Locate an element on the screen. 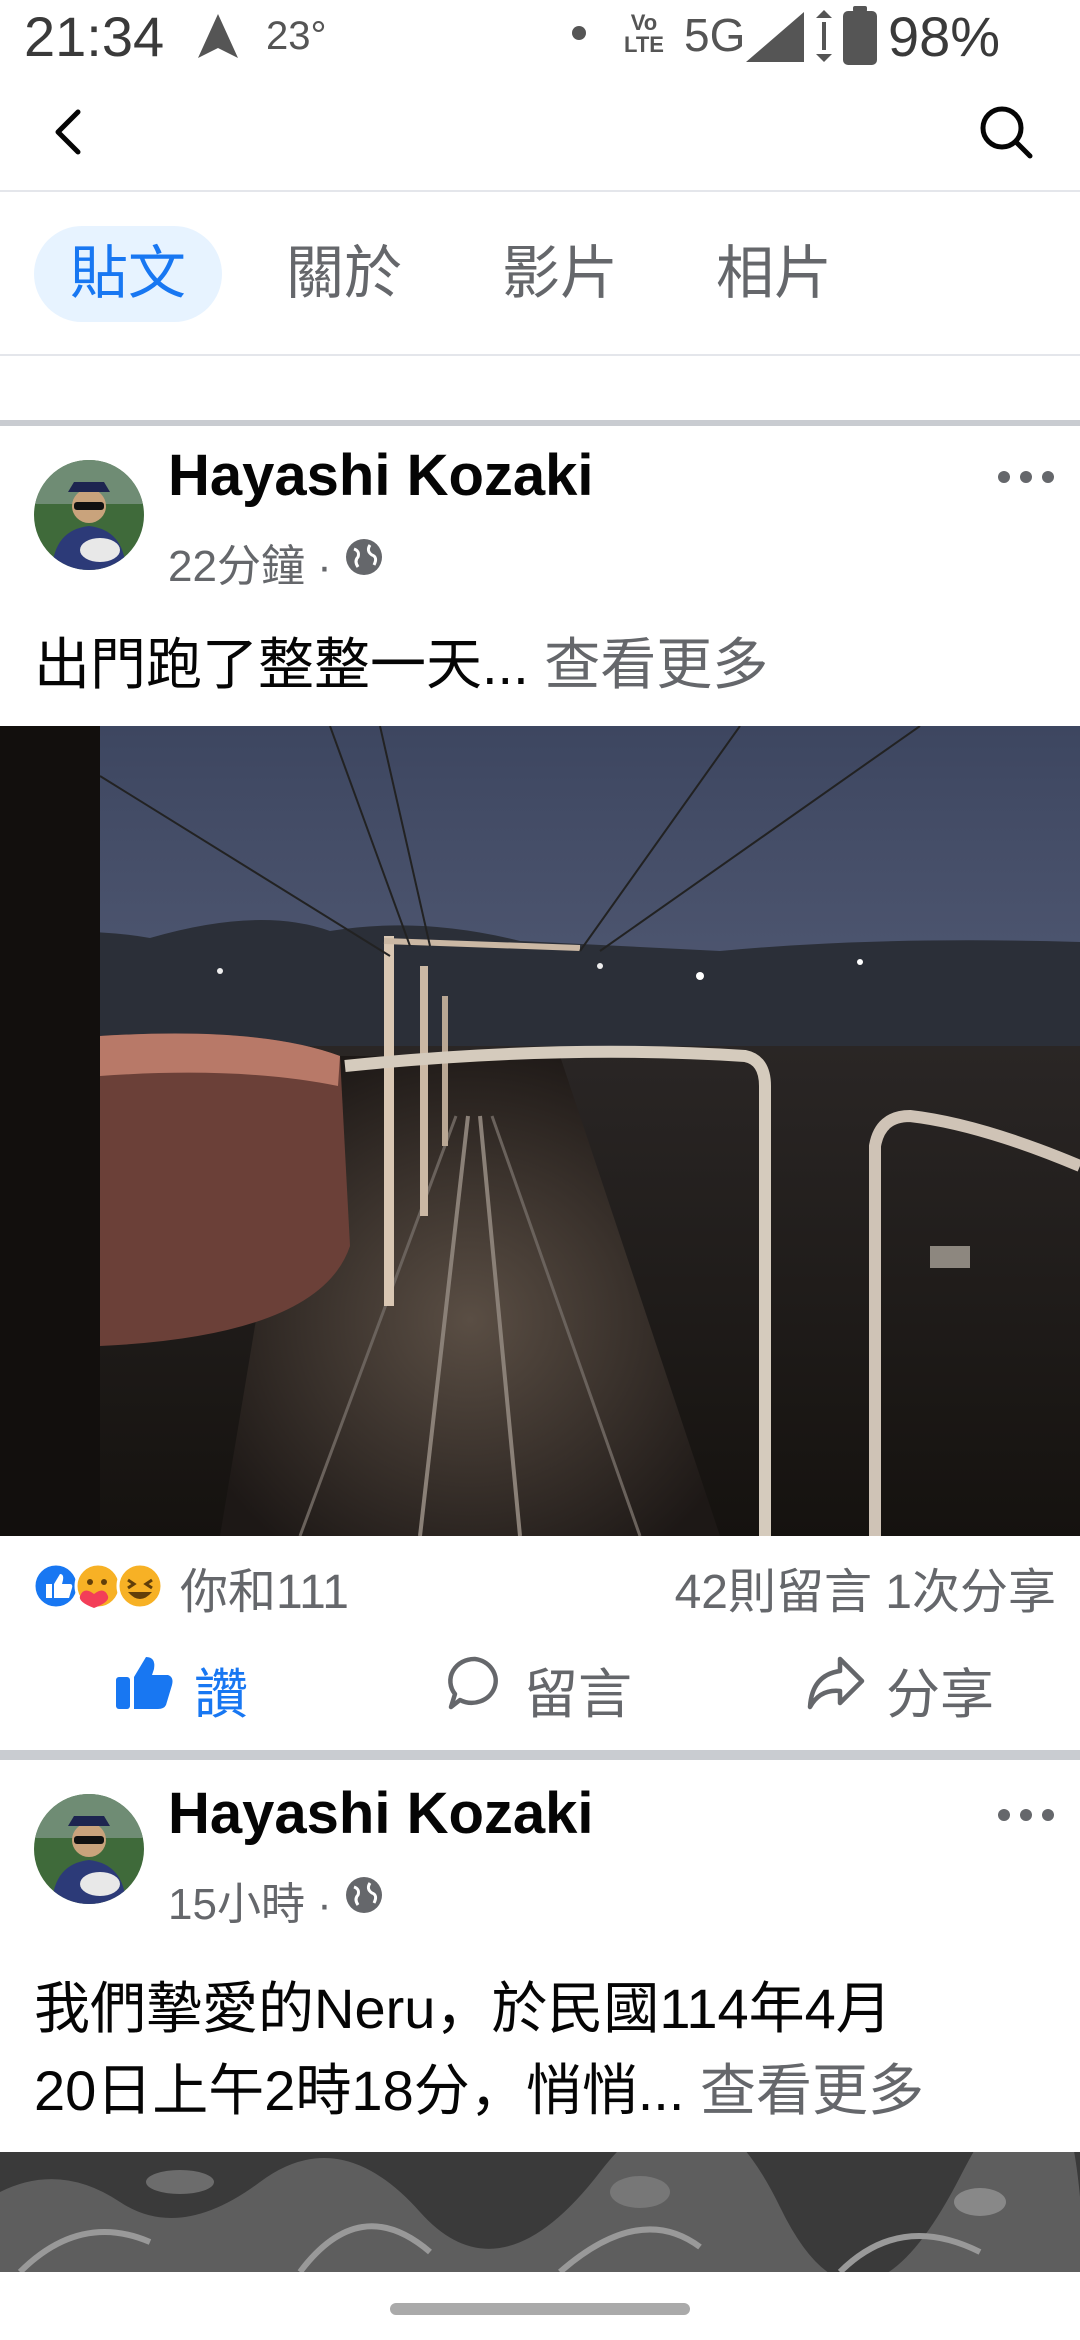 Image resolution: width=1080 pixels, height=2340 pixels. home-indicator is located at coordinates (540, 2309).